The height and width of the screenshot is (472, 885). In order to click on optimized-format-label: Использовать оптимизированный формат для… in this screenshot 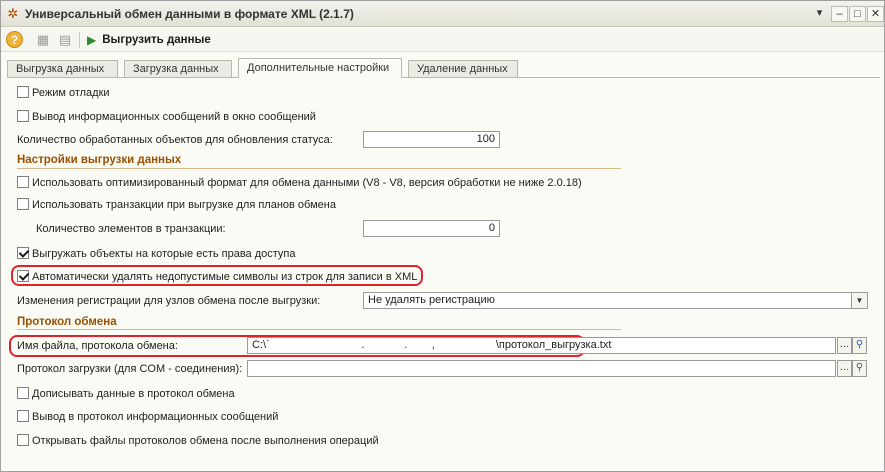, I will do `click(307, 183)`.